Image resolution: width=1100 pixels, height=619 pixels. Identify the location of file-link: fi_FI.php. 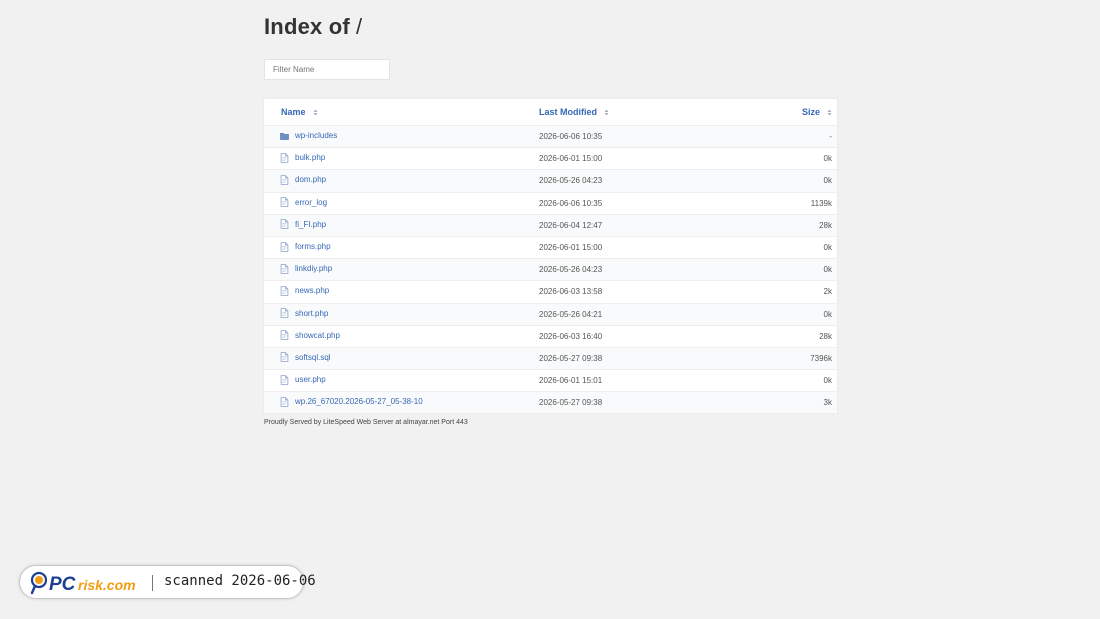
(303, 224).